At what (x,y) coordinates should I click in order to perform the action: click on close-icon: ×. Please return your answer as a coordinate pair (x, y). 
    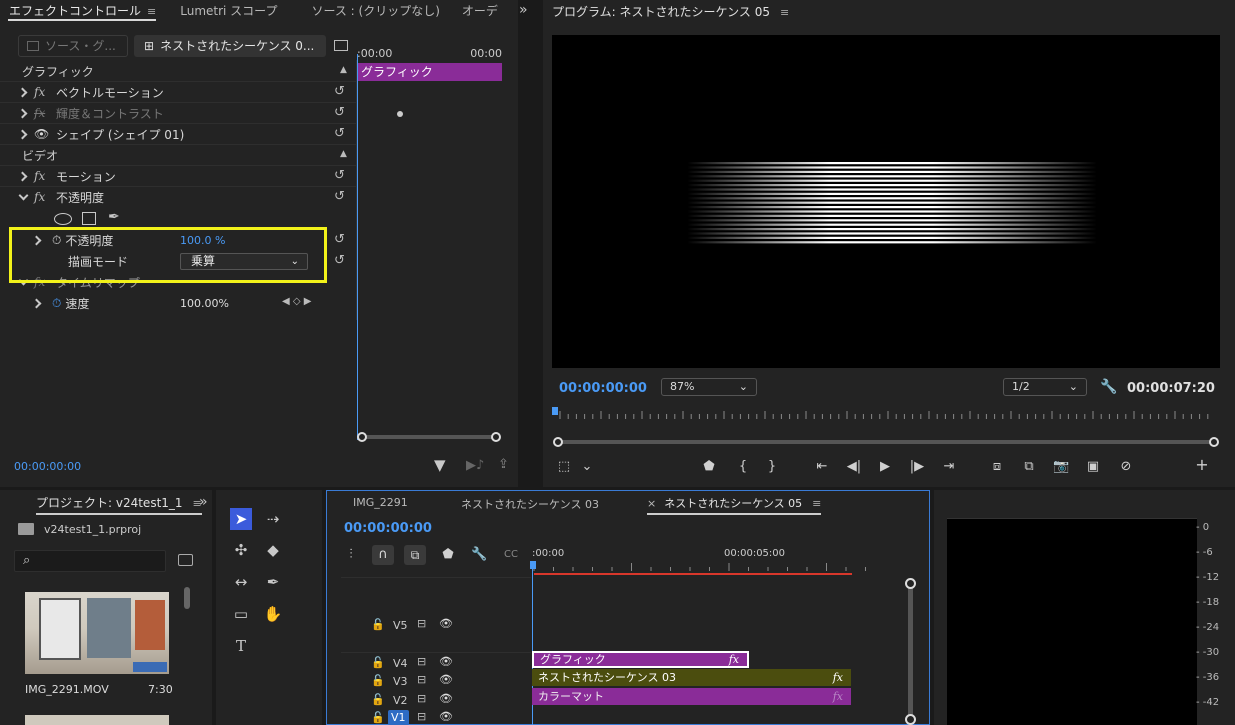
    Looking at the image, I should click on (651, 503).